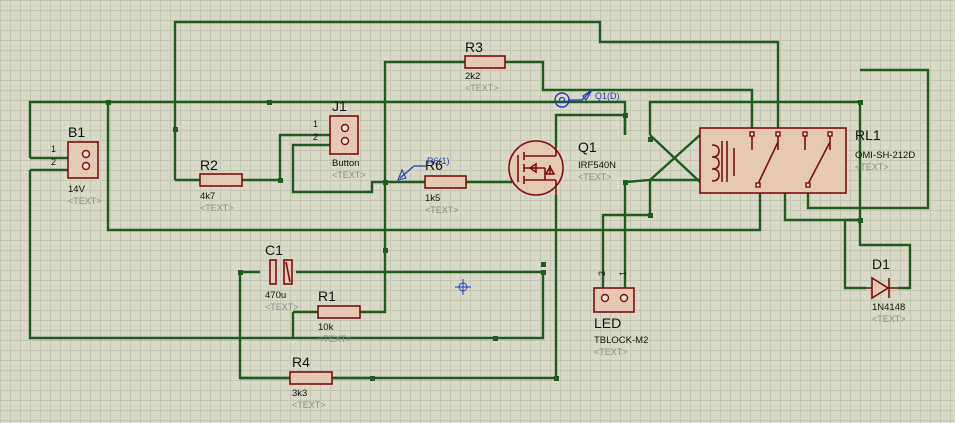  Describe the element at coordinates (854, 254) in the screenshot. I see `wire-d1-loop` at that location.